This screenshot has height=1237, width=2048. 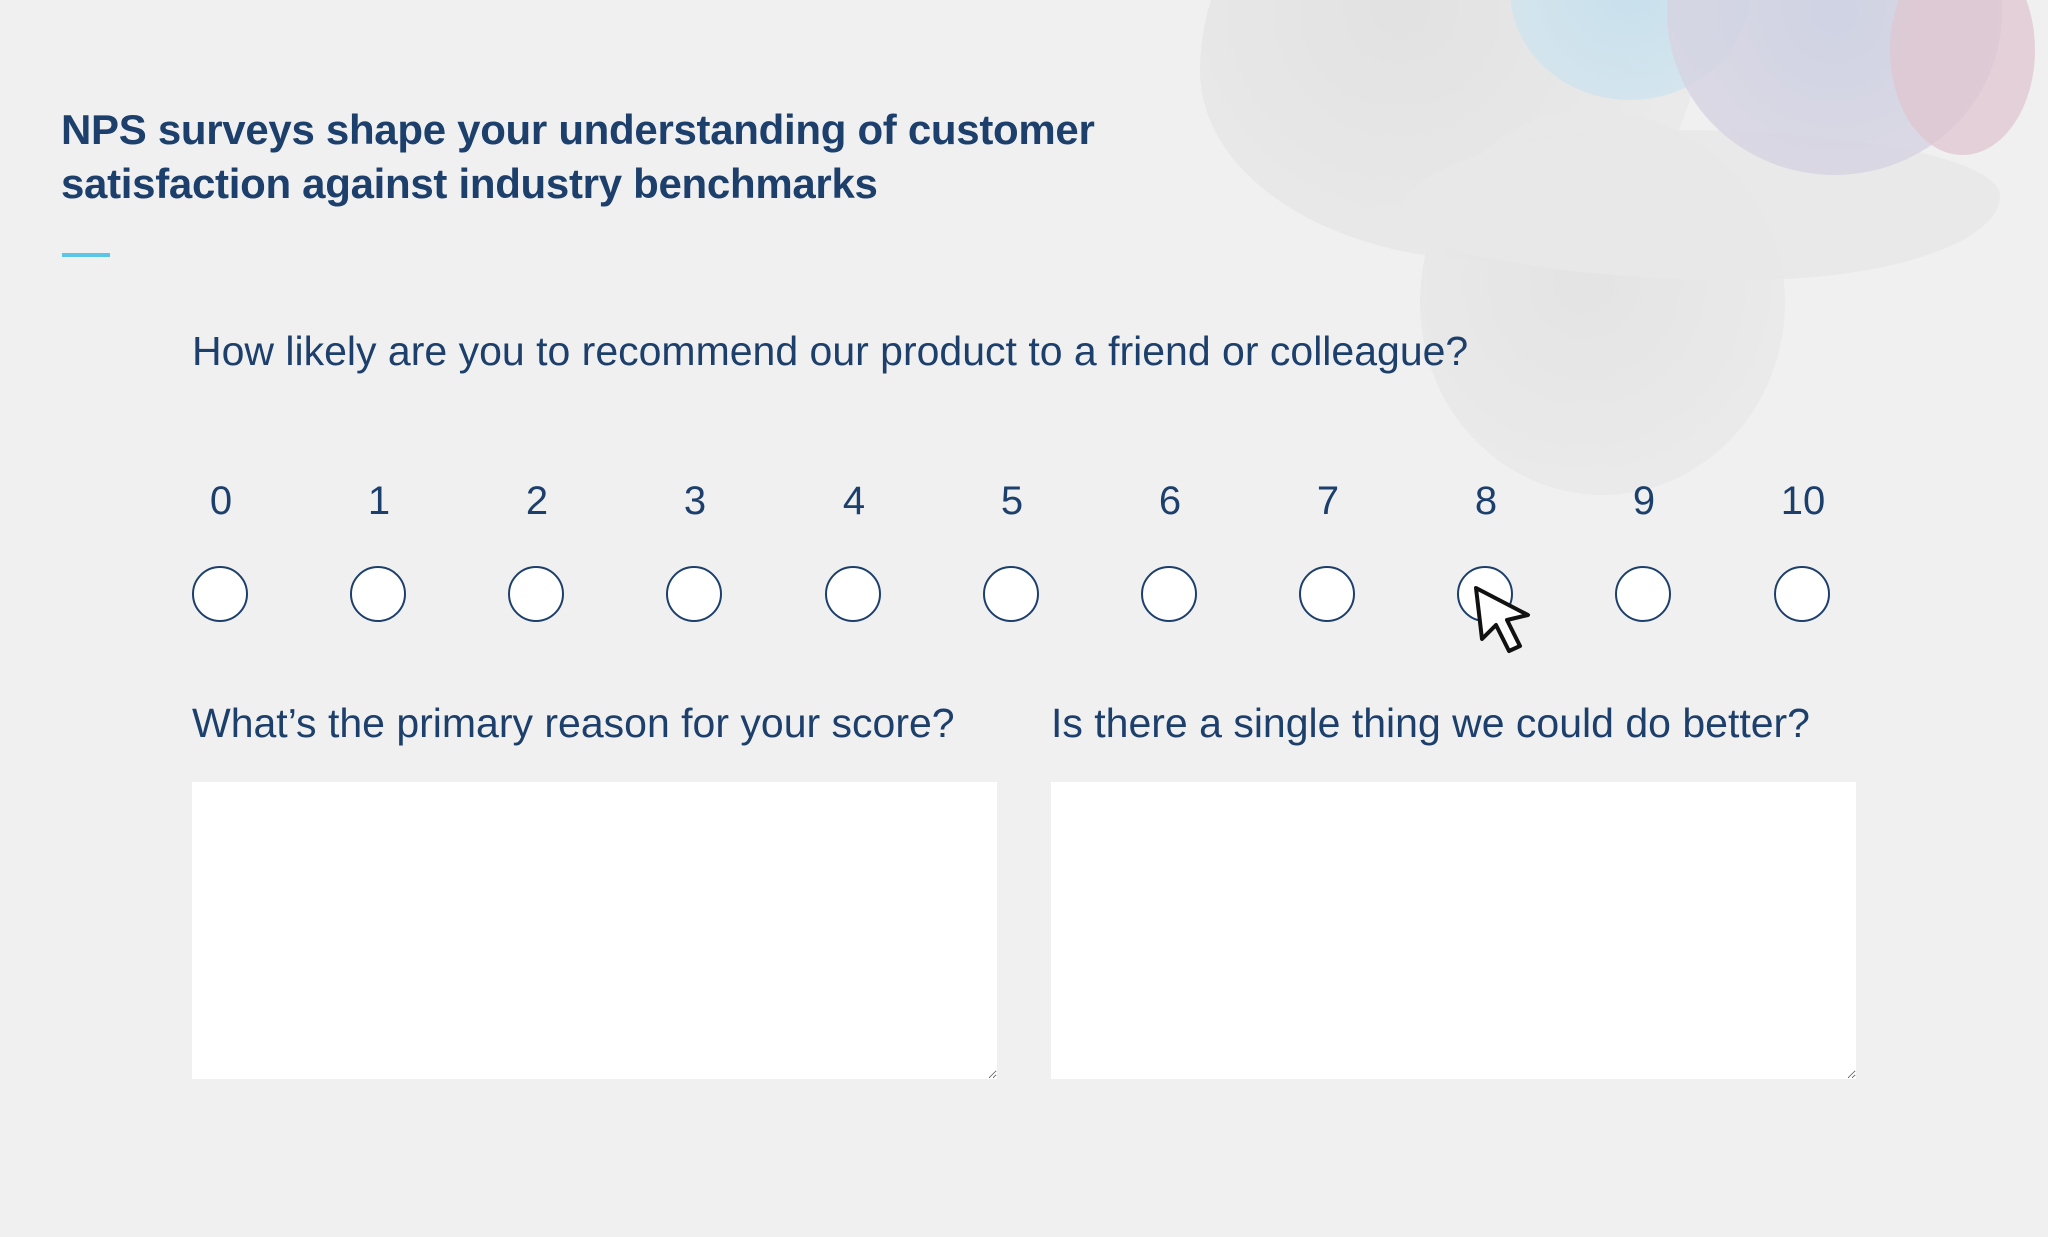 What do you see at coordinates (854, 501) in the screenshot?
I see `scale-label-4: 4` at bounding box center [854, 501].